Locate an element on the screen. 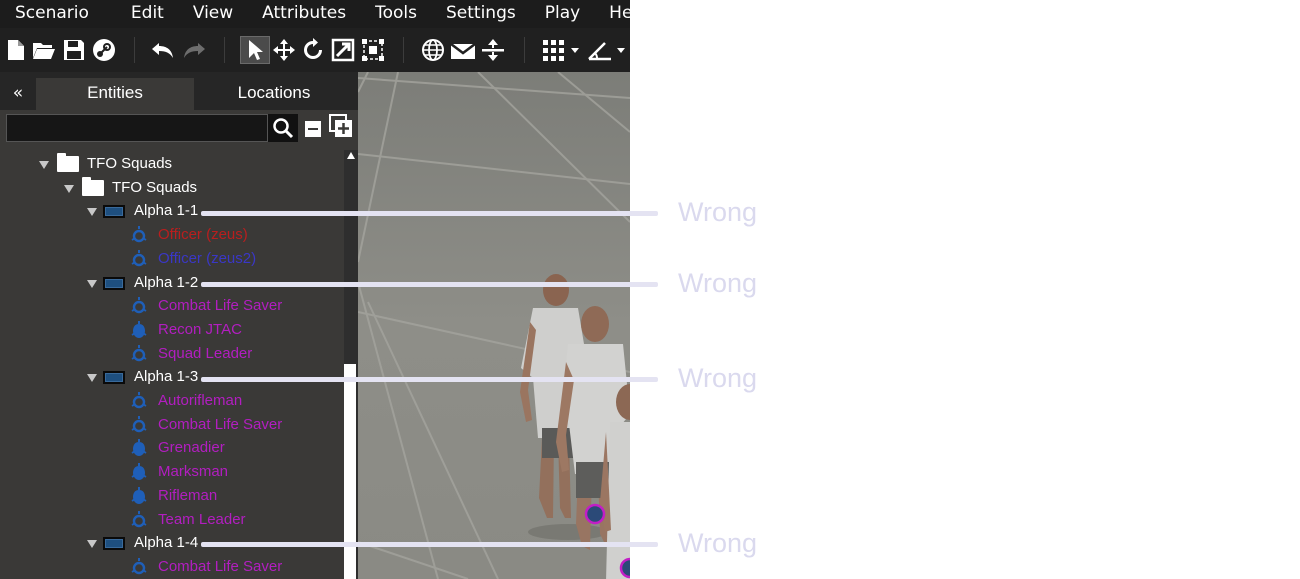  tree-unit-row: Officer (zeus2) is located at coordinates (172, 260).